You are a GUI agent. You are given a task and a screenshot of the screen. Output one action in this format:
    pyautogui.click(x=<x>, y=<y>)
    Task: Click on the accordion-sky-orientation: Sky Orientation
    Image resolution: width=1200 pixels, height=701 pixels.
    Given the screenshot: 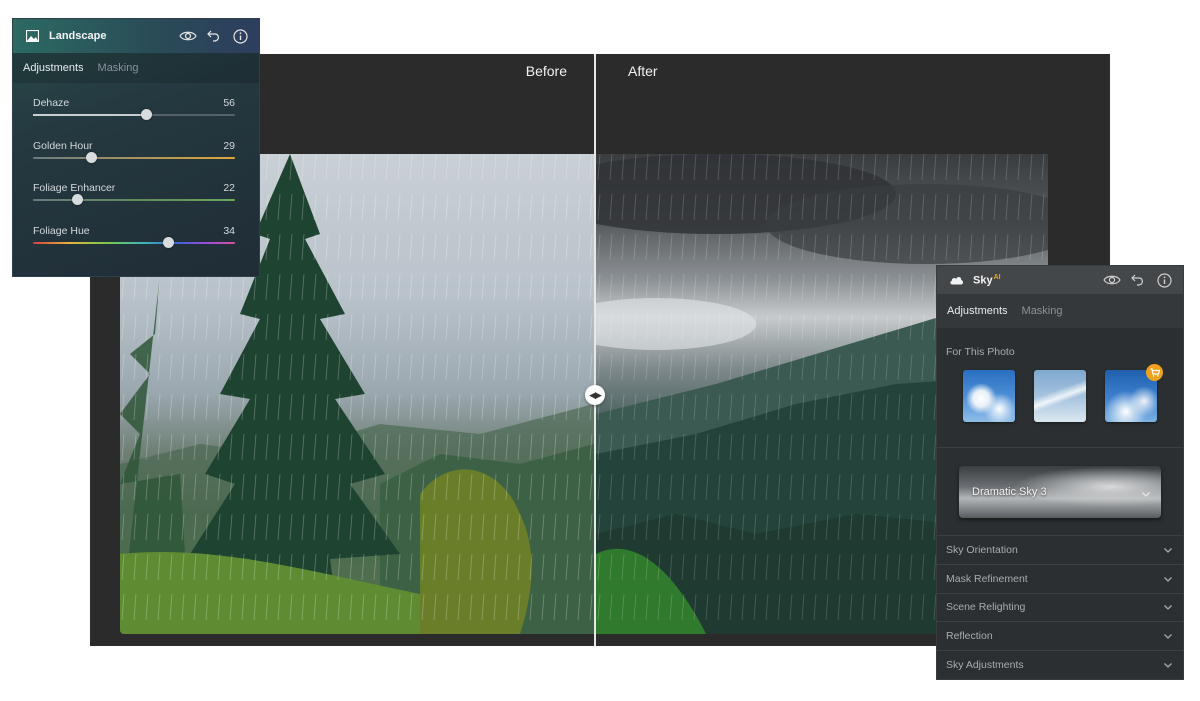 What is the action you would take?
    pyautogui.click(x=1060, y=549)
    